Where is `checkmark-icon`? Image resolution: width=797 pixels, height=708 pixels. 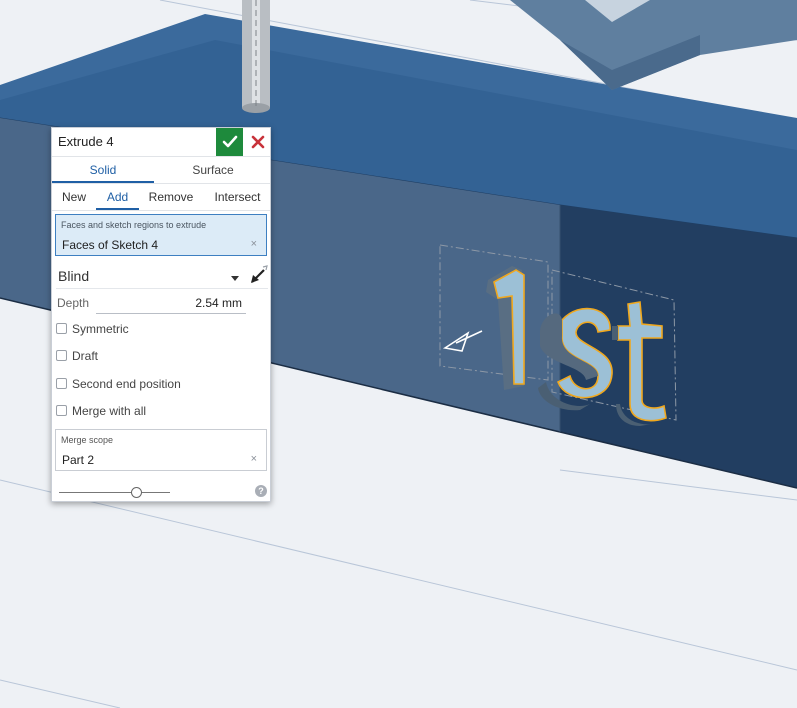 checkmark-icon is located at coordinates (229, 141).